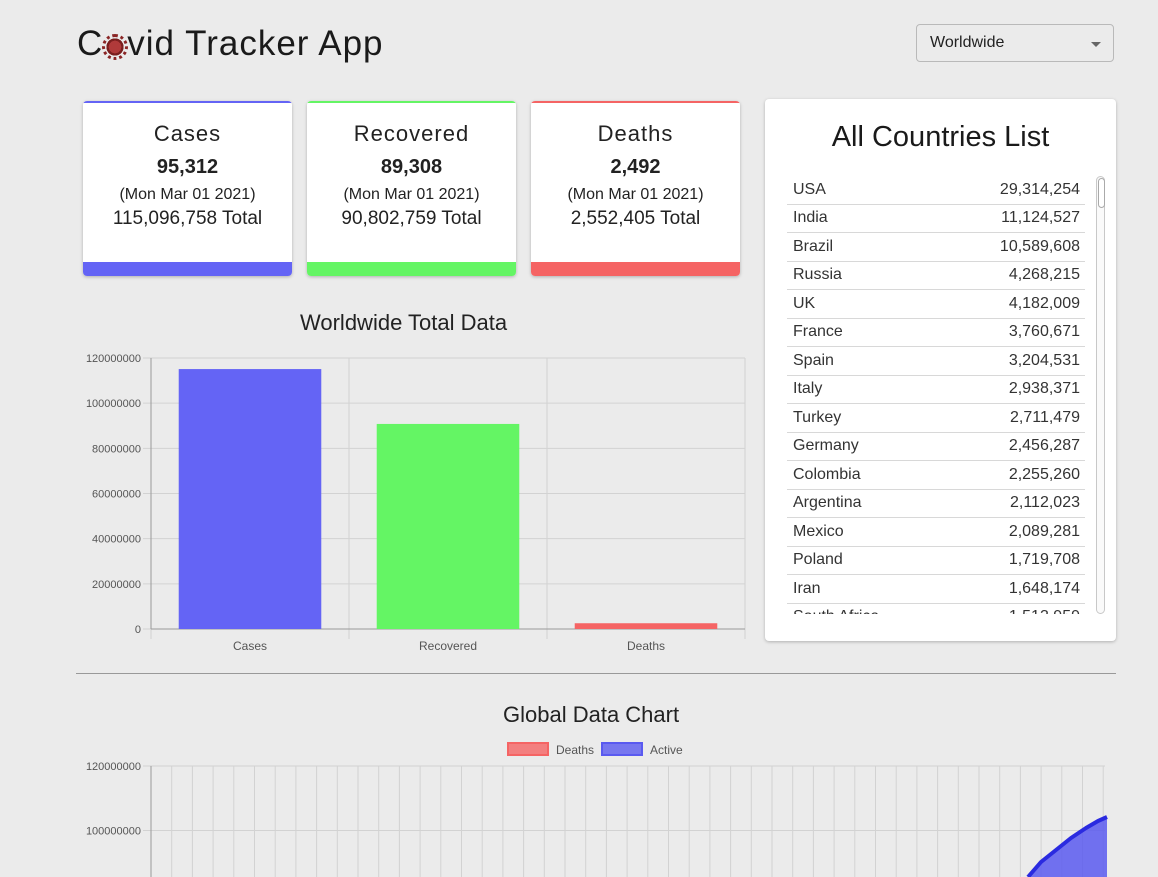  Describe the element at coordinates (187, 269) in the screenshot. I see `cases-card-color-bar` at that location.